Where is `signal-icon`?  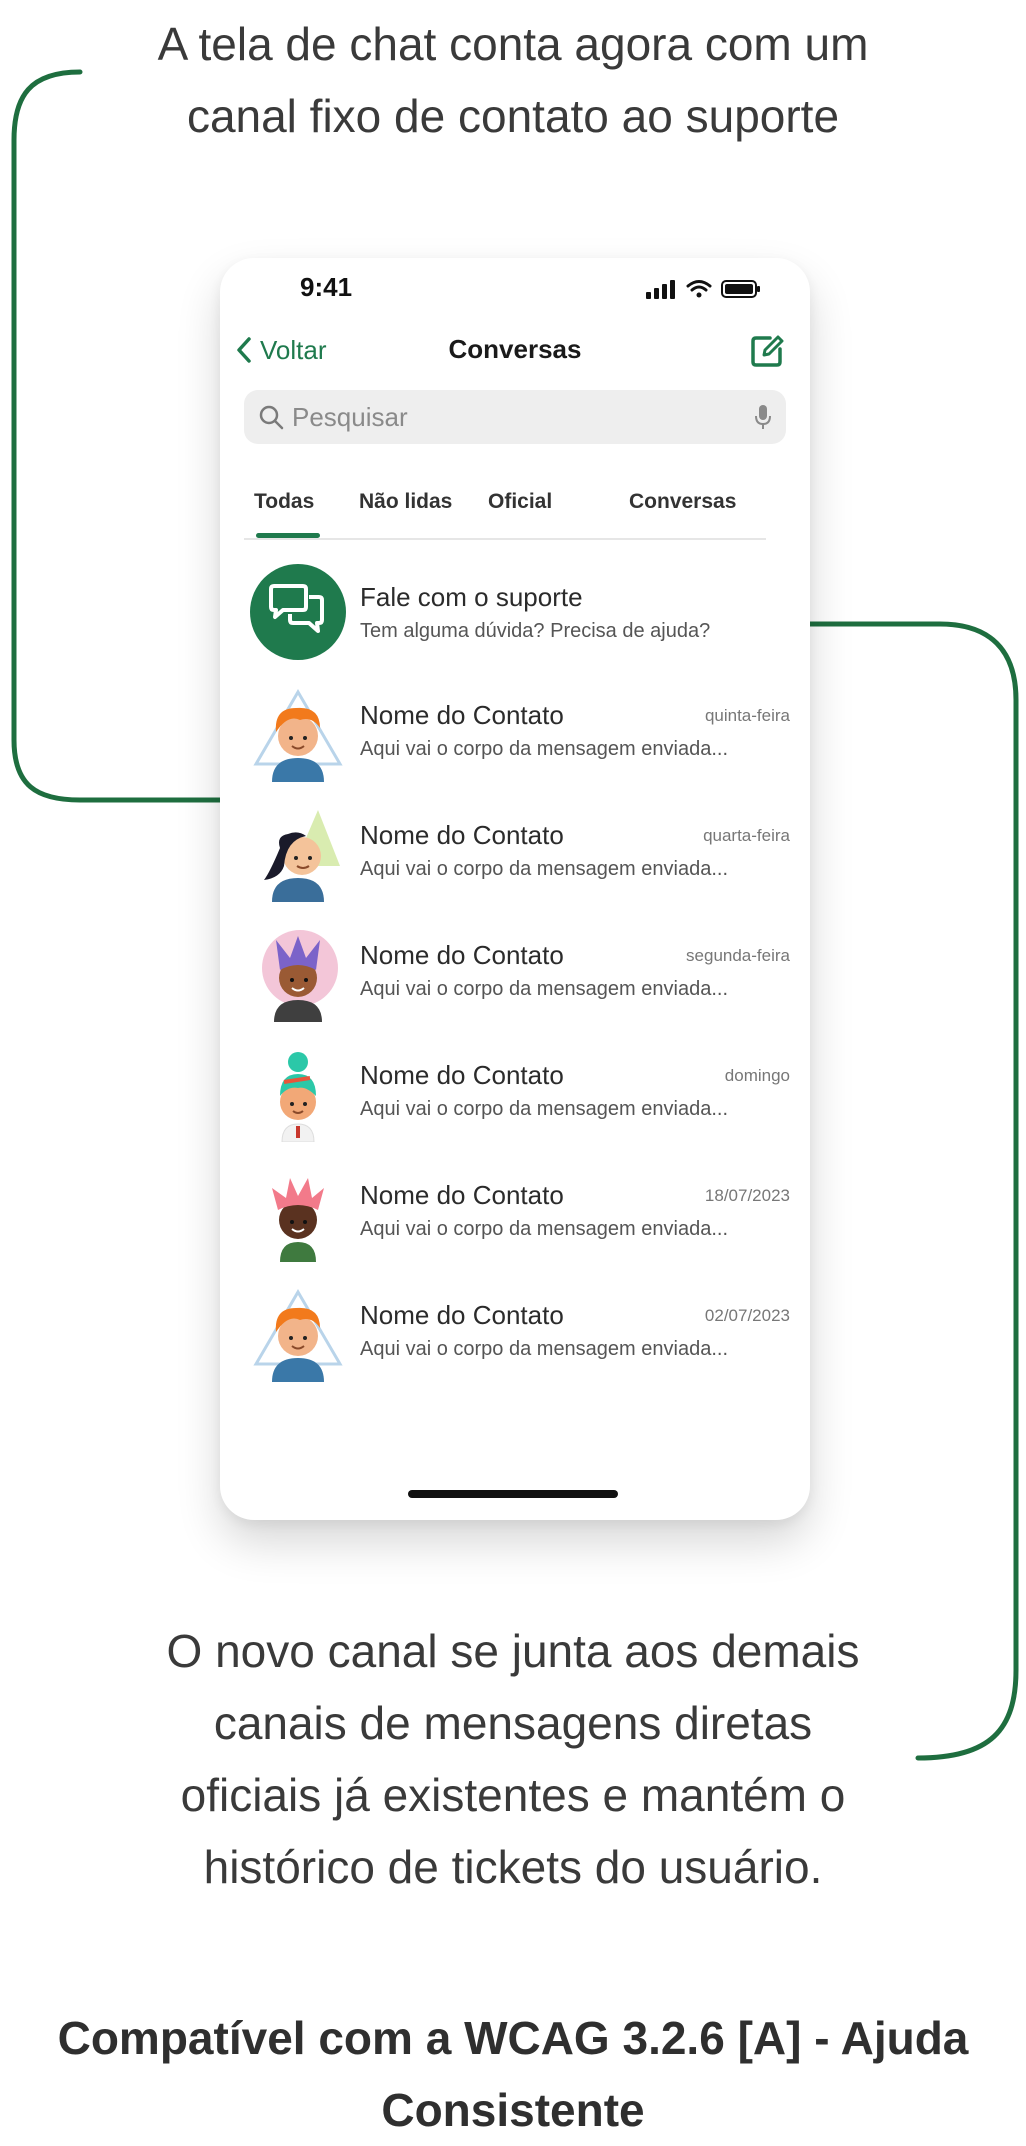 signal-icon is located at coordinates (660, 289).